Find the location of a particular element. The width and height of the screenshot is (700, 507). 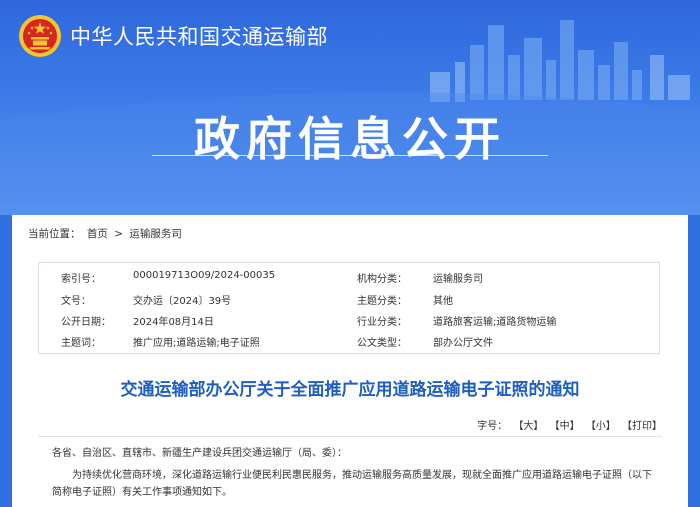

breadcrumb-home-link: 首页 is located at coordinates (97, 234).